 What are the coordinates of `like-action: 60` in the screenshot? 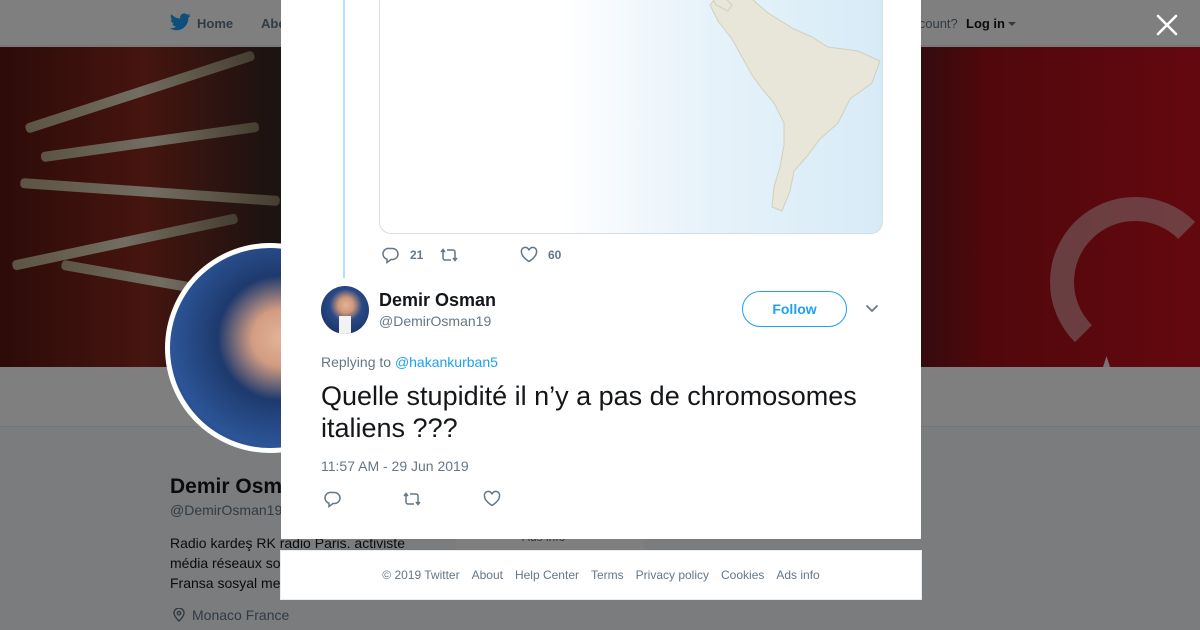 It's located at (540, 255).